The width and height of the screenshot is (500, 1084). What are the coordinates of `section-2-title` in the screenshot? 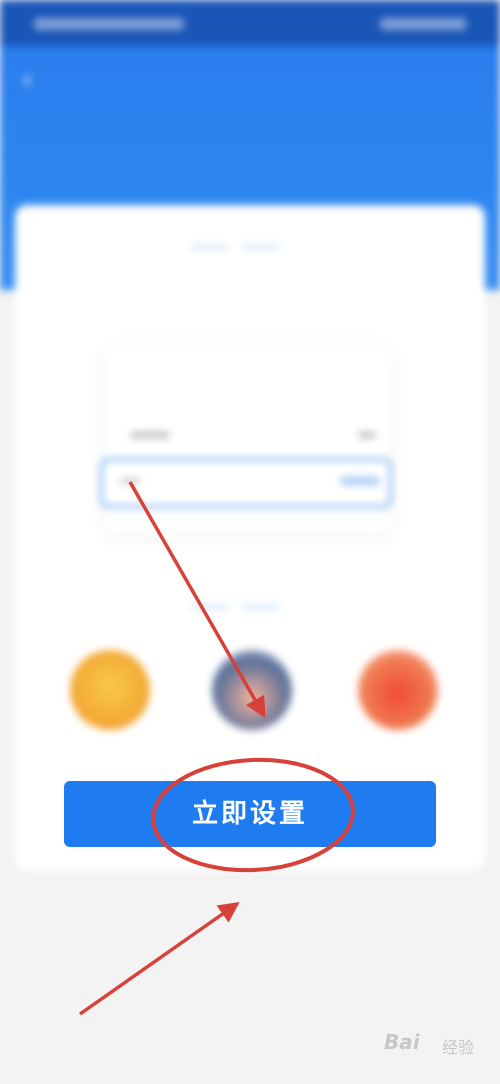 It's located at (235, 606).